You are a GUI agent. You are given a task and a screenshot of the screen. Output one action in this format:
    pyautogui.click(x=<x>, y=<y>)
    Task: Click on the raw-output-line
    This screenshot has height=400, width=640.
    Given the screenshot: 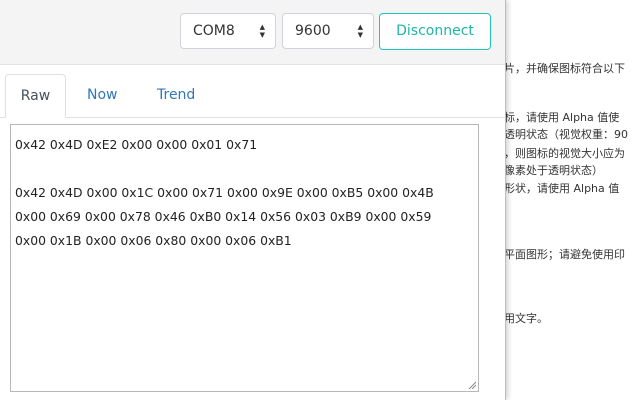 What is the action you would take?
    pyautogui.click(x=244, y=169)
    